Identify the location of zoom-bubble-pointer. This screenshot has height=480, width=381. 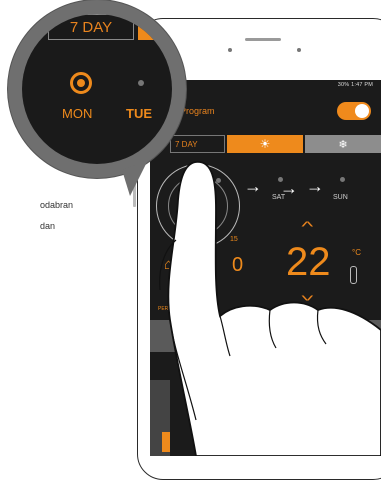
(135, 178).